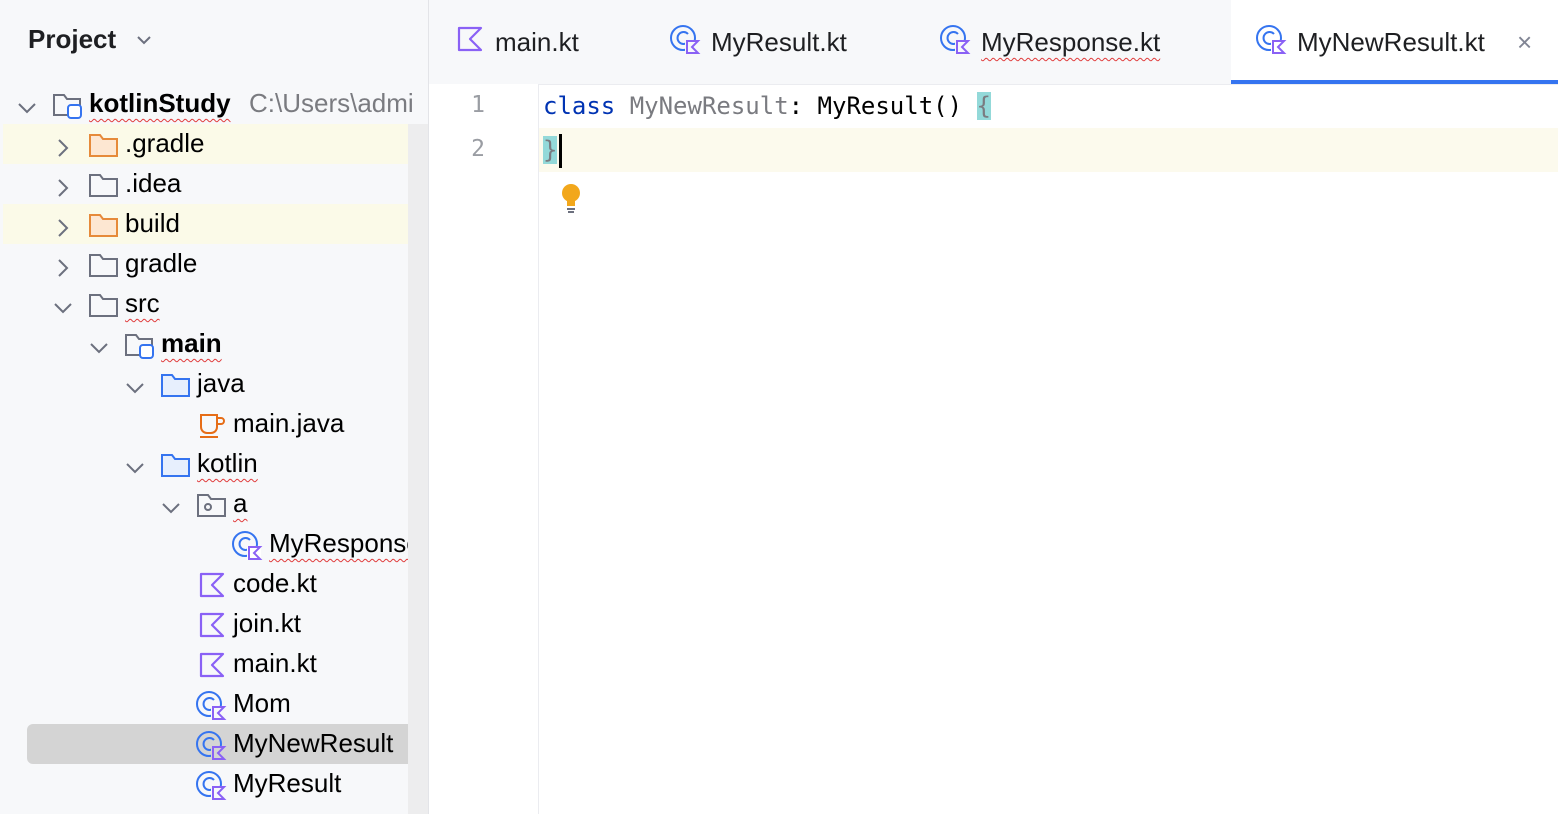  I want to click on tab-myresponse-kt: MyResponse.kt, so click(1074, 42).